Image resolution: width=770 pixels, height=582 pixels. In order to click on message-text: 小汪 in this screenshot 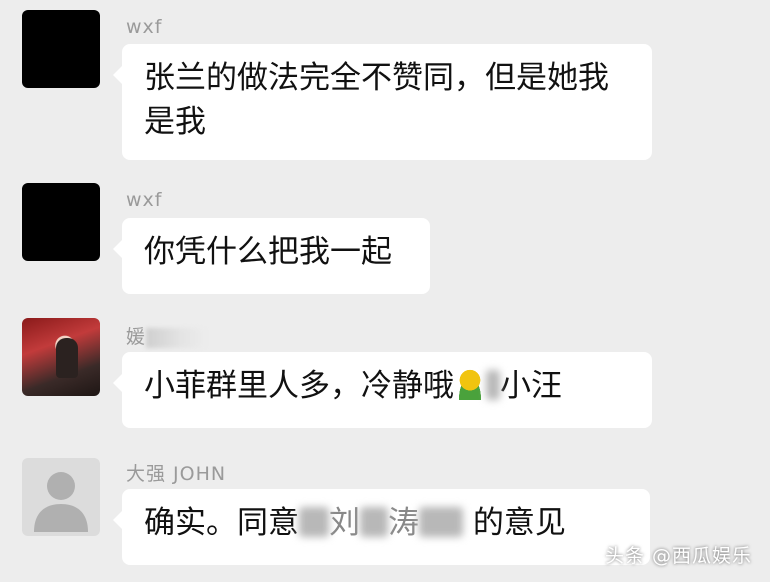, I will do `click(531, 386)`.